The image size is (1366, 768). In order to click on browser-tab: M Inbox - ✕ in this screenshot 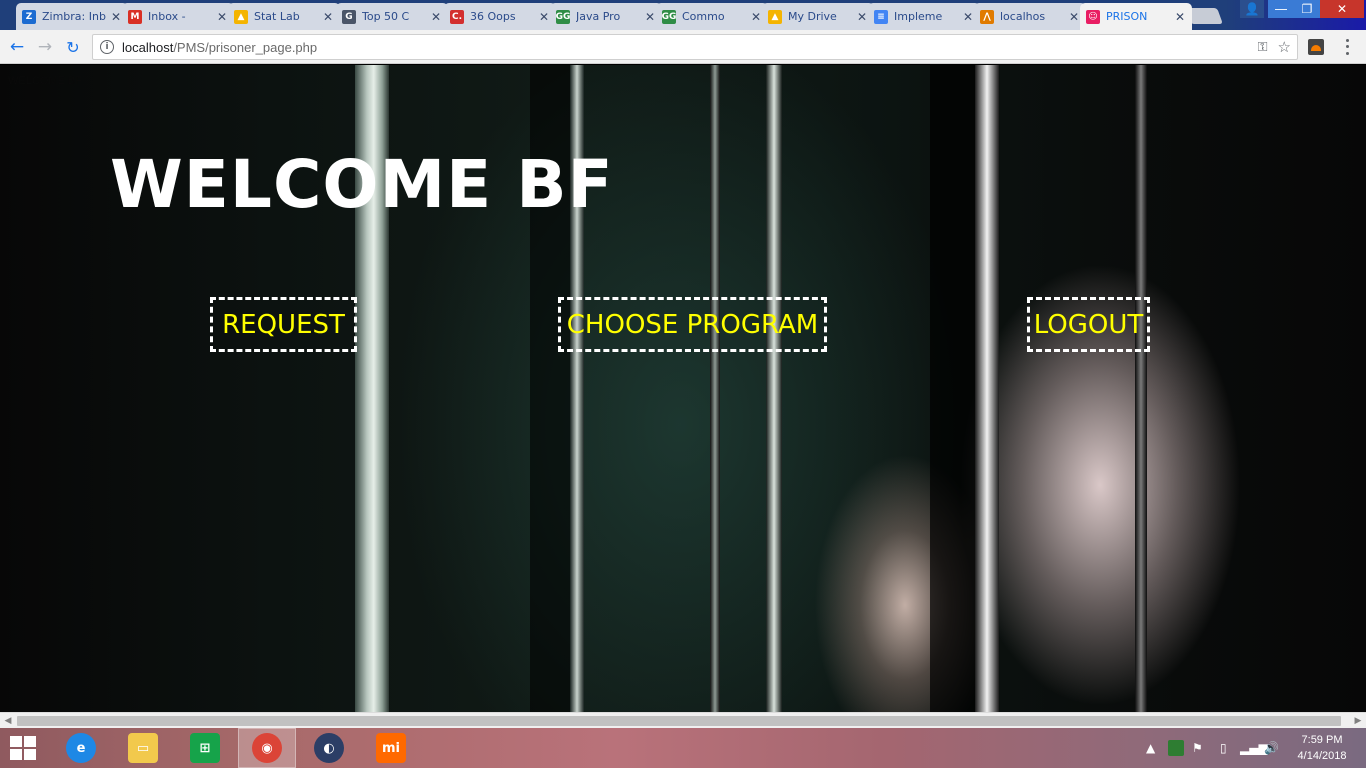, I will do `click(178, 16)`.